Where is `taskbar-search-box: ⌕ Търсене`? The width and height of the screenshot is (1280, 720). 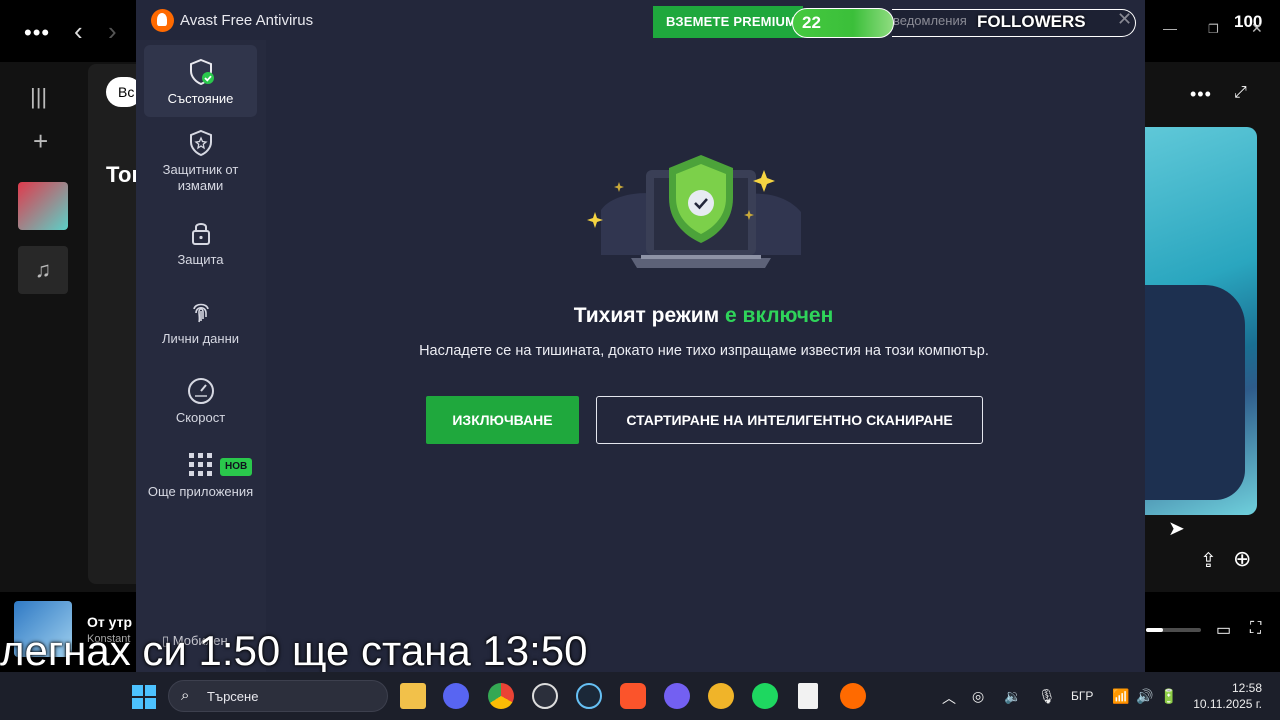
taskbar-search-box: ⌕ Търсене is located at coordinates (278, 696).